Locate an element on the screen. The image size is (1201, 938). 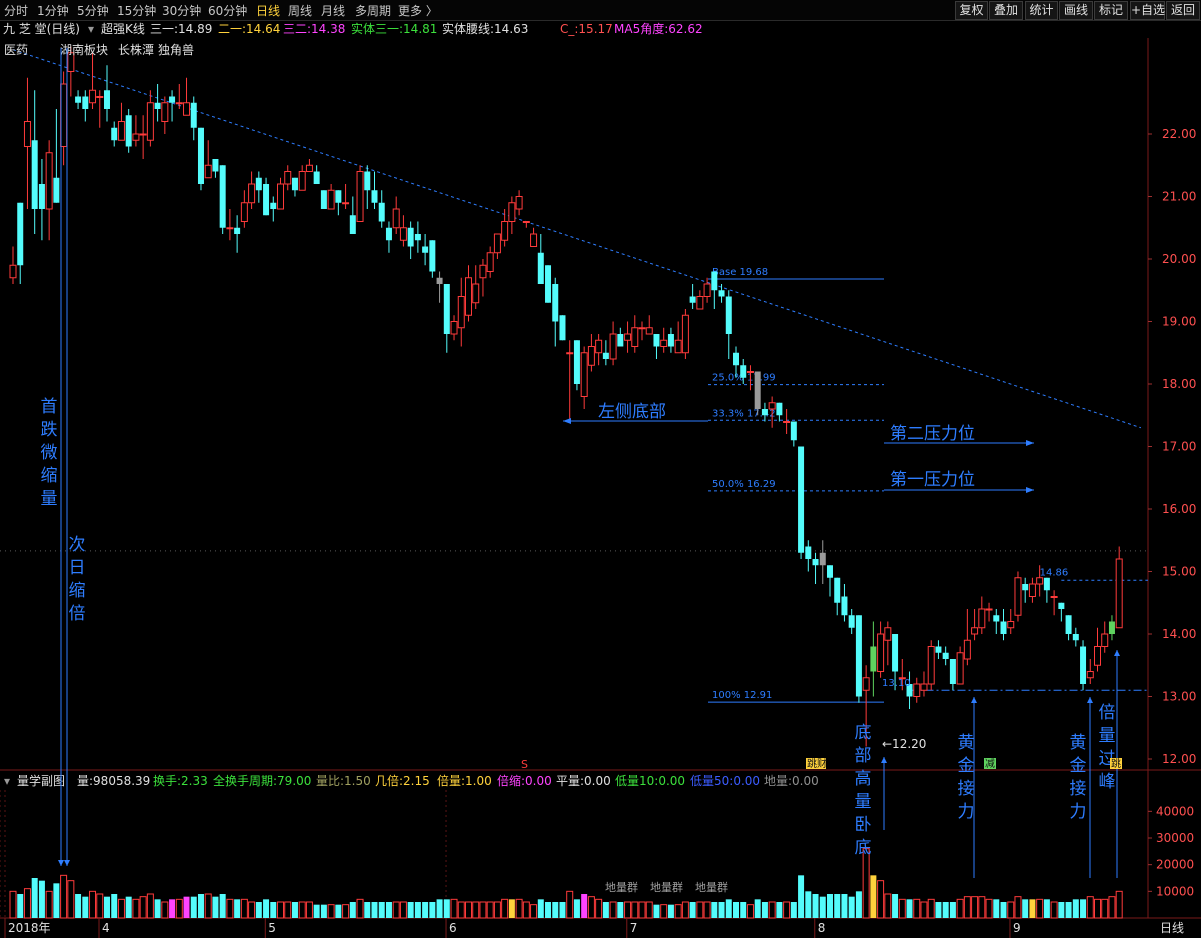
sector-tag: 独角兽 is located at coordinates (176, 50).